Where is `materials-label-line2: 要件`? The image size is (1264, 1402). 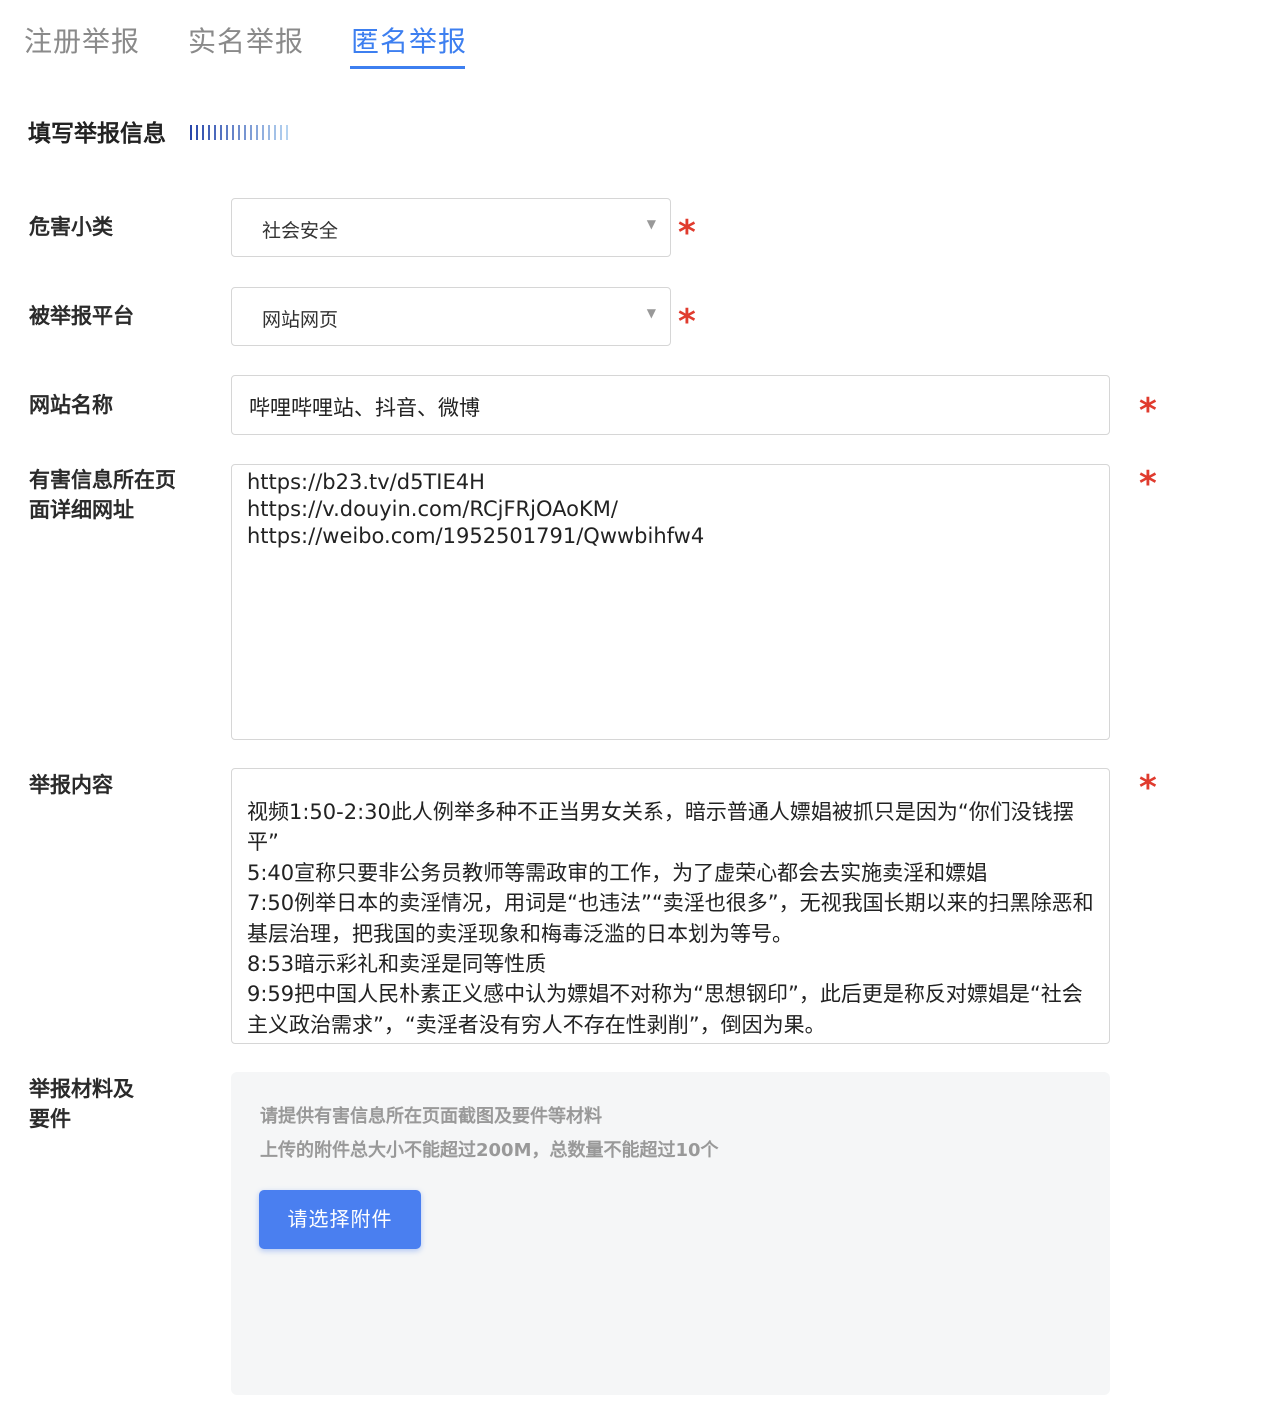
materials-label-line2: 要件 is located at coordinates (50, 1119).